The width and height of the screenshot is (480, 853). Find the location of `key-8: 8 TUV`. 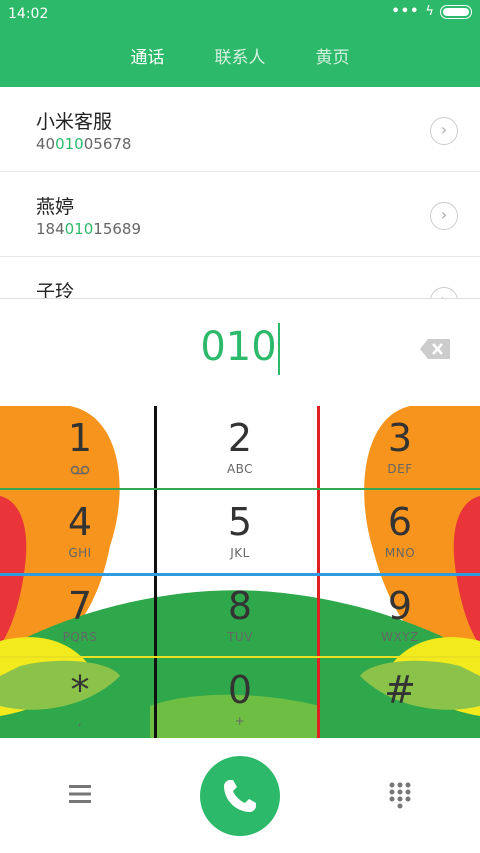

key-8: 8 TUV is located at coordinates (240, 615).